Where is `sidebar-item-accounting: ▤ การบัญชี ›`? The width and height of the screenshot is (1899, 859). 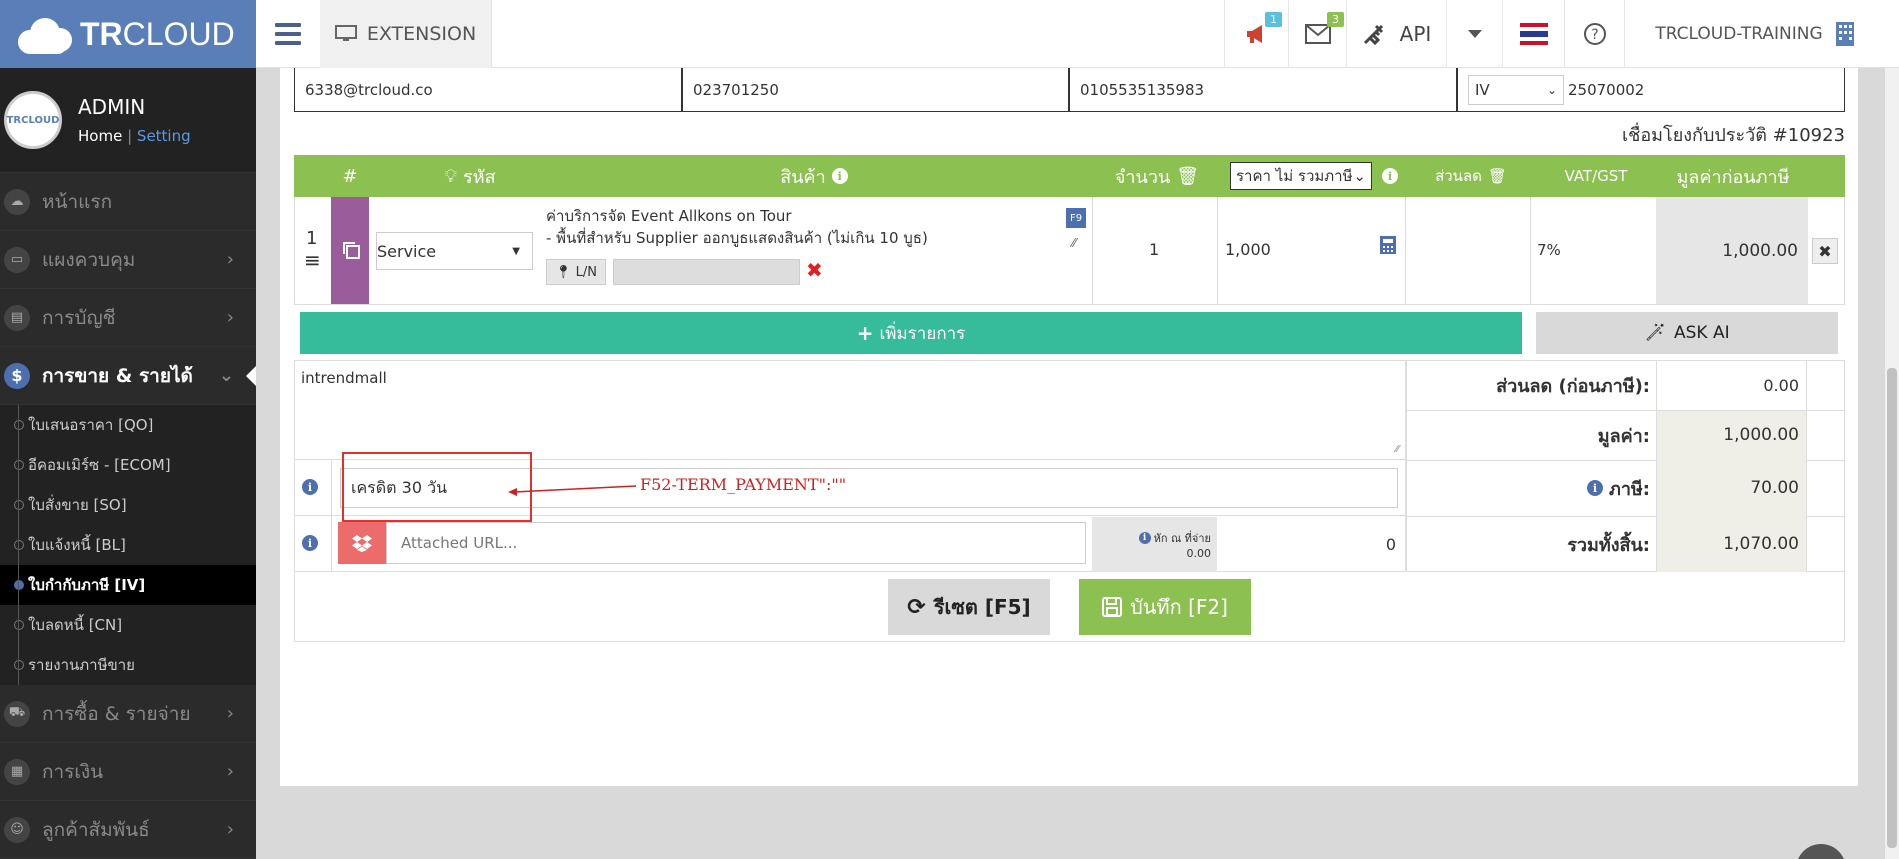
sidebar-item-accounting: ▤ การบัญชี › is located at coordinates (128, 318).